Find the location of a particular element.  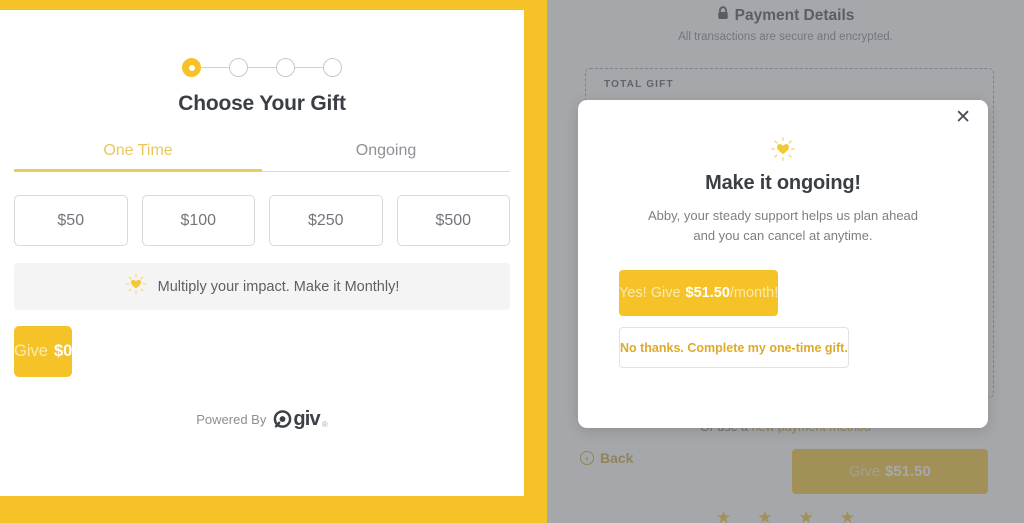

modal-description-line-2: and you can cancel at anytime. is located at coordinates (783, 236).